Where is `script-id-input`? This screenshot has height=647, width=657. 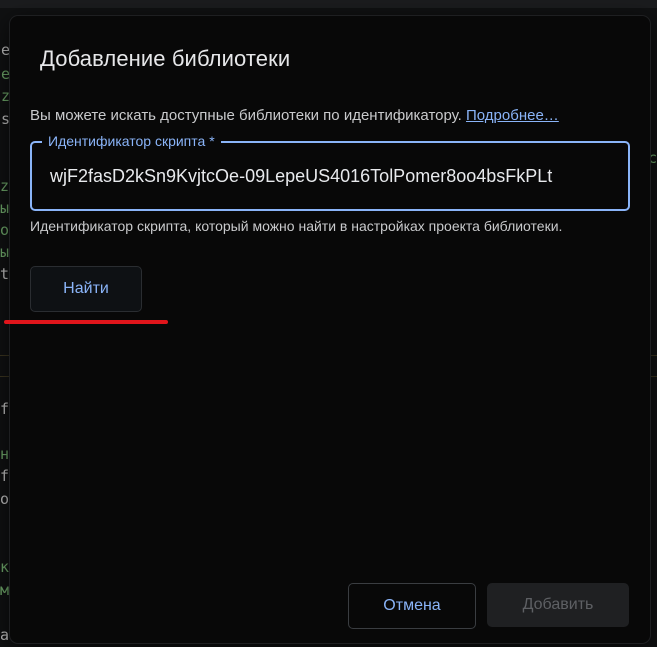
script-id-input is located at coordinates (330, 176).